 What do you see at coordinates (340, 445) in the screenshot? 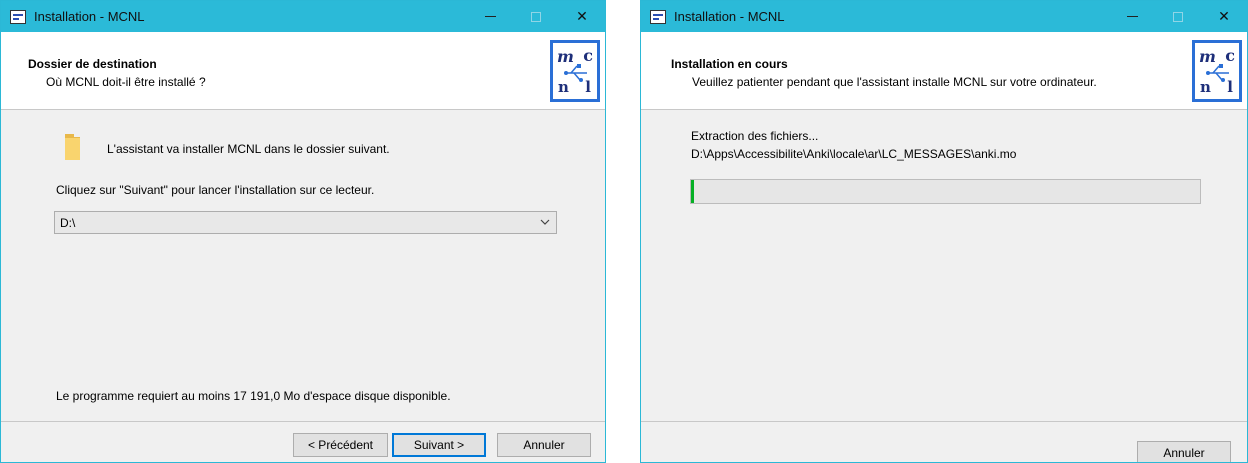
I see `back-button: < Précédent` at bounding box center [340, 445].